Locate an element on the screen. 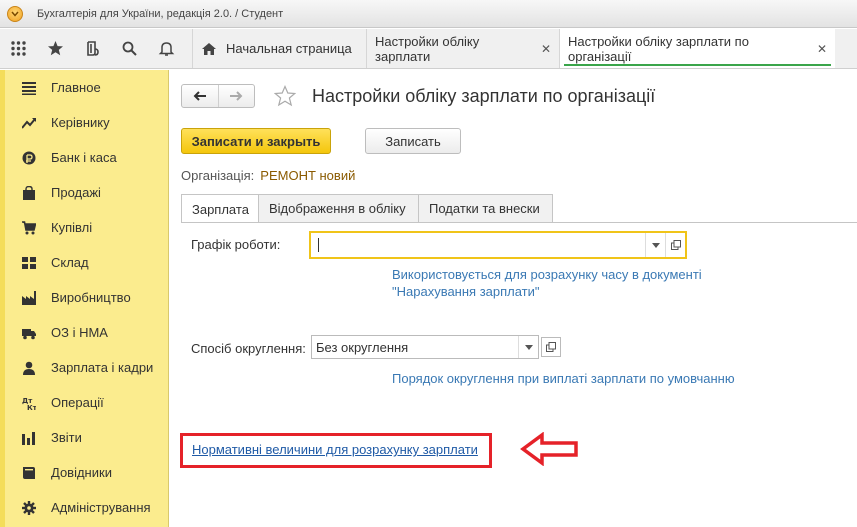 The image size is (857, 527). sidebar-item-label: Операції is located at coordinates (77, 402).